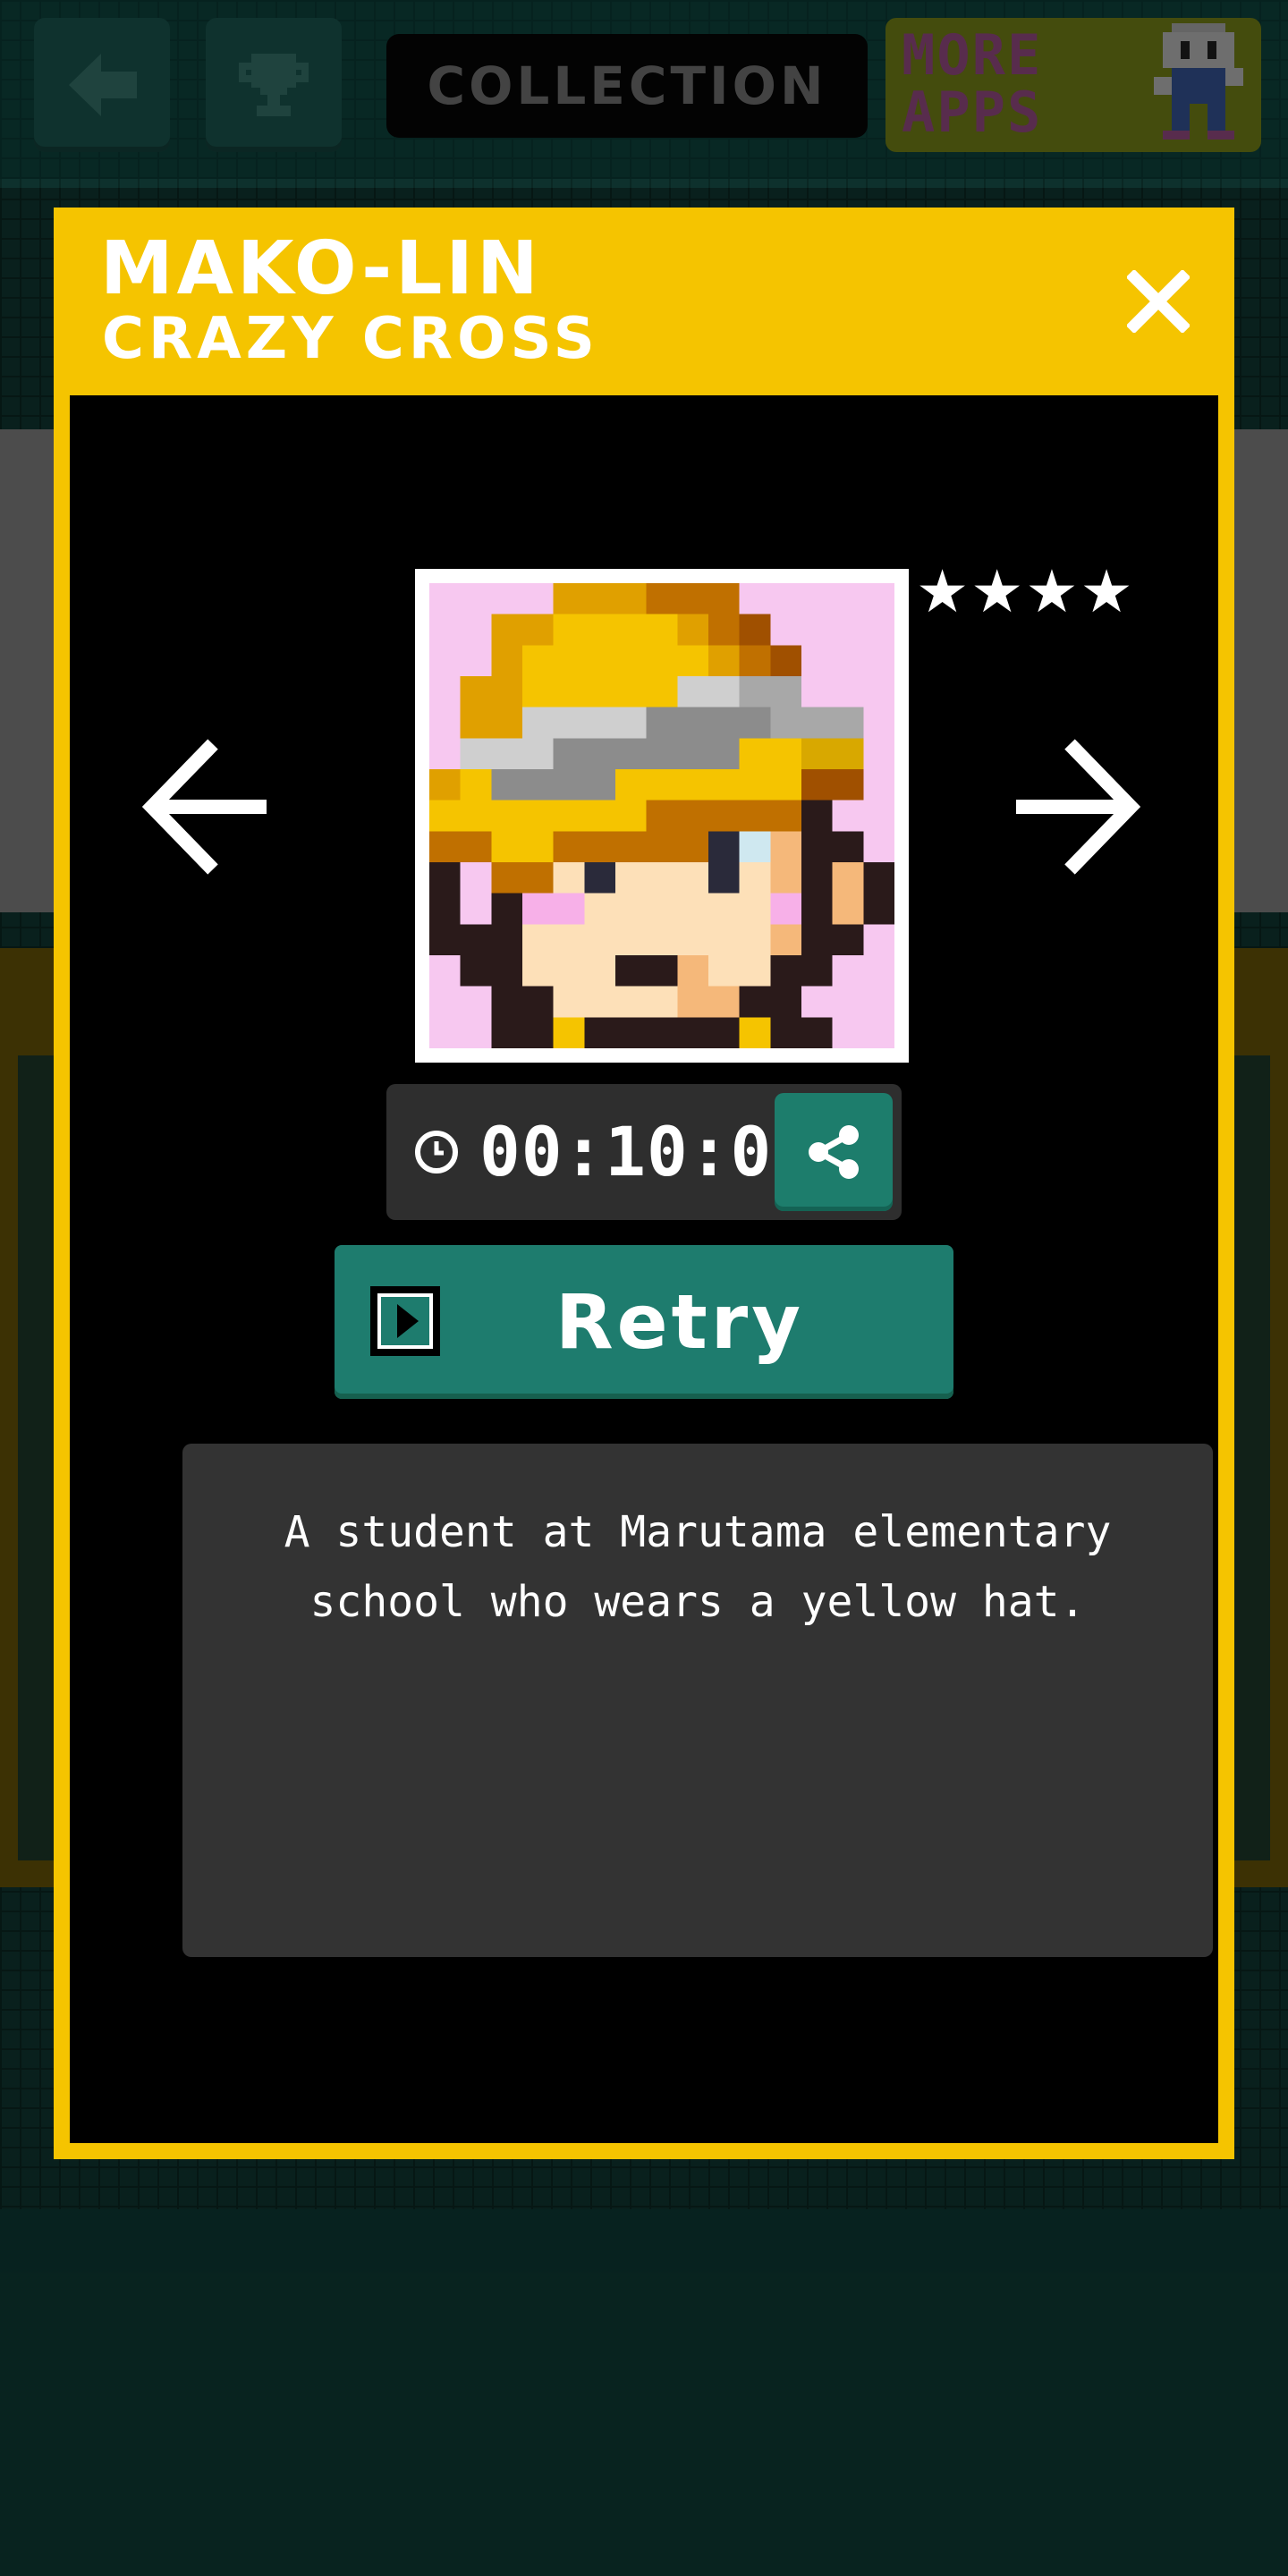 This screenshot has width=1288, height=2576. What do you see at coordinates (204, 807) in the screenshot?
I see `arrow-left-icon` at bounding box center [204, 807].